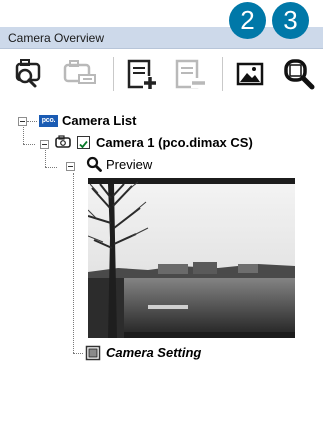  I want to click on callout-badge-2: 2, so click(247, 20).